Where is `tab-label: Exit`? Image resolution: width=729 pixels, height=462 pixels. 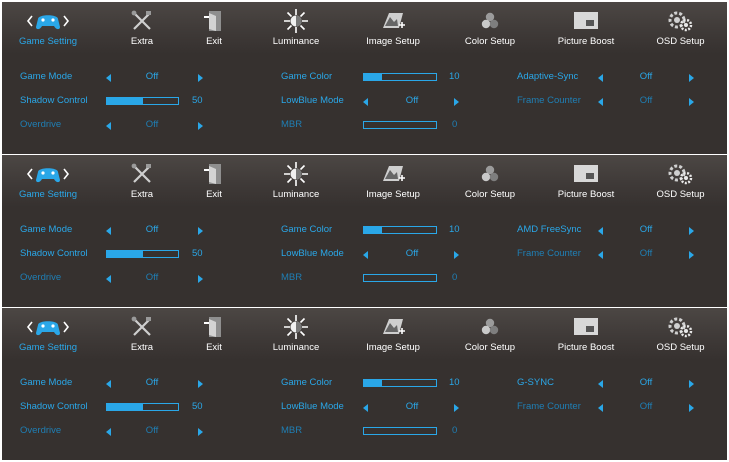
tab-label: Exit is located at coordinates (214, 41).